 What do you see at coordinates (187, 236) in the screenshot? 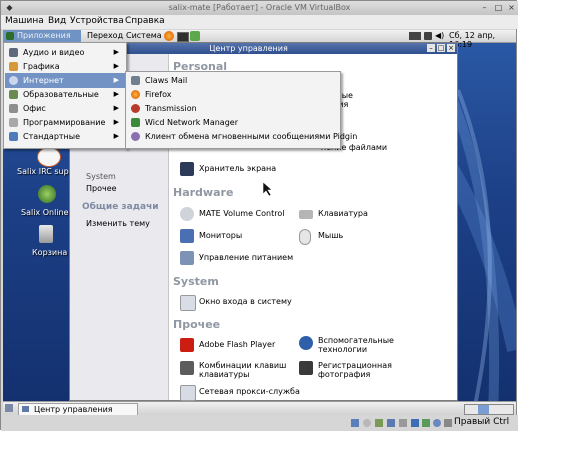
I see `monitor-icon` at bounding box center [187, 236].